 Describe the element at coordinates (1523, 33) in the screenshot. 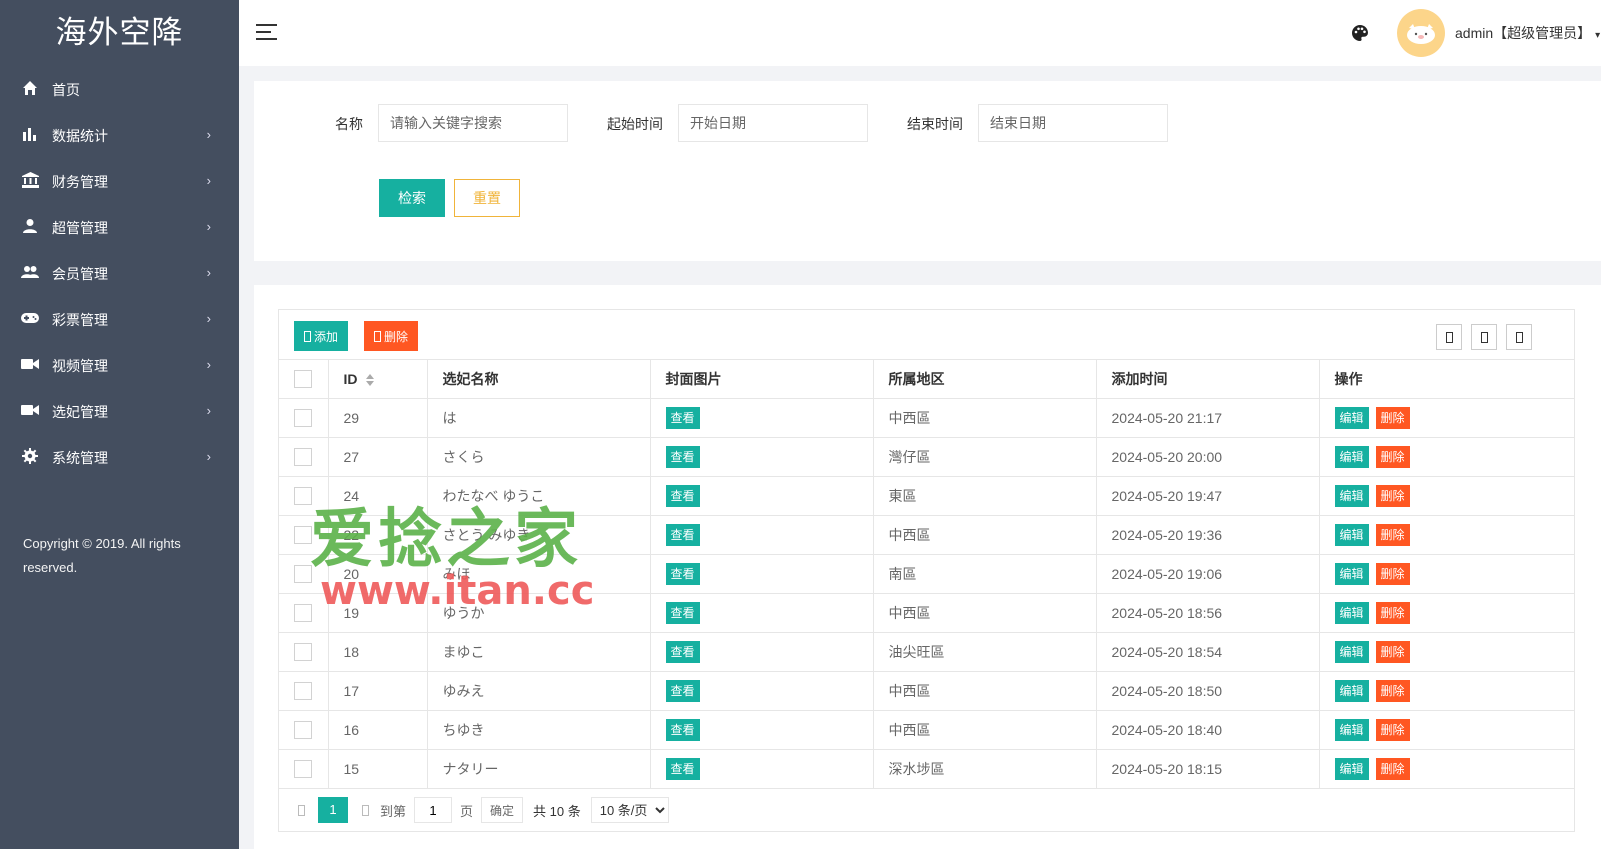

I see `user-name-label: admin【超级管理员】` at that location.